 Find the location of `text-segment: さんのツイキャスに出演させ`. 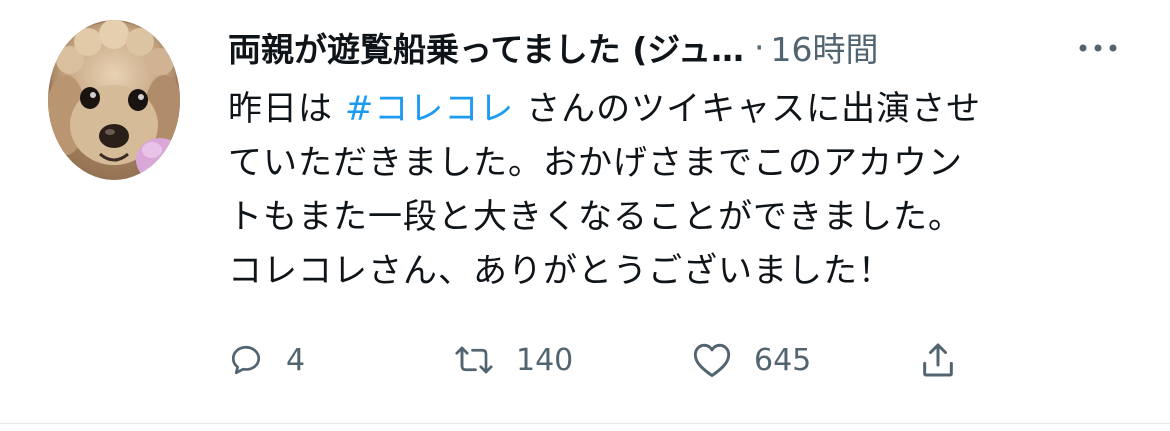

text-segment: さんのツイキャスに出演させ is located at coordinates (748, 109).